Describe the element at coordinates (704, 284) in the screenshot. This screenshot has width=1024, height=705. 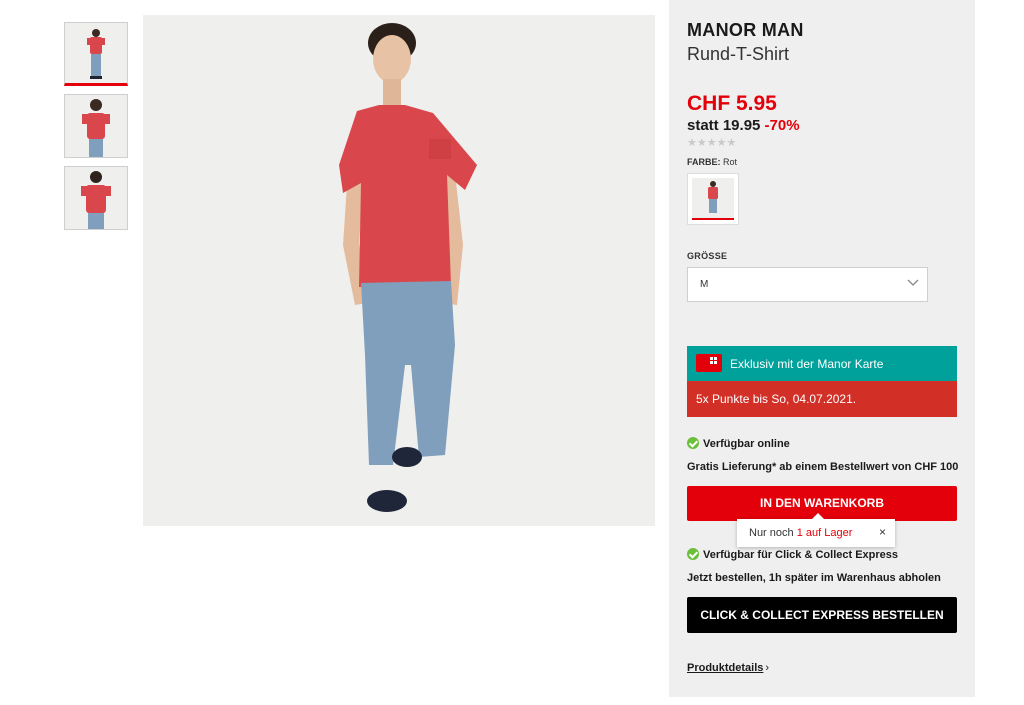
I see `size-select-value: M` at that location.